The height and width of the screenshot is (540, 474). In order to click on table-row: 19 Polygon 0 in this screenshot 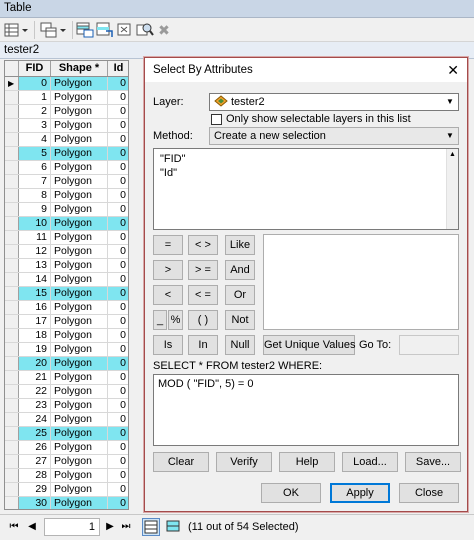, I will do `click(66, 350)`.